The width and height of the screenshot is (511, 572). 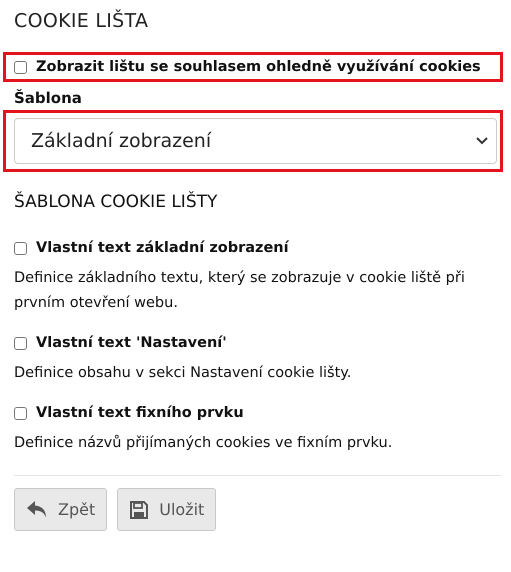 What do you see at coordinates (162, 248) in the screenshot?
I see `checkbox-label: Vlastní text základní zobrazení` at bounding box center [162, 248].